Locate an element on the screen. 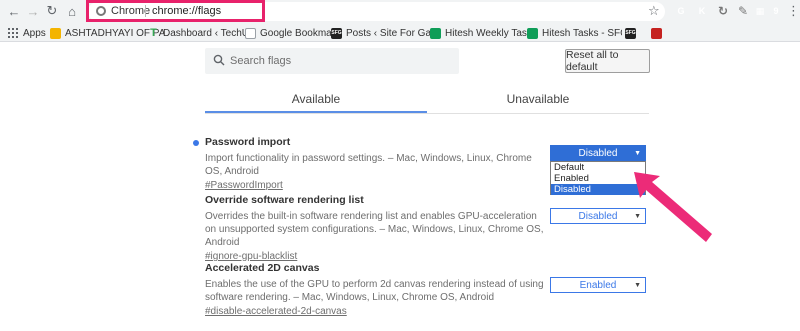 The width and height of the screenshot is (800, 331). t-icon: T is located at coordinates (153, 33).